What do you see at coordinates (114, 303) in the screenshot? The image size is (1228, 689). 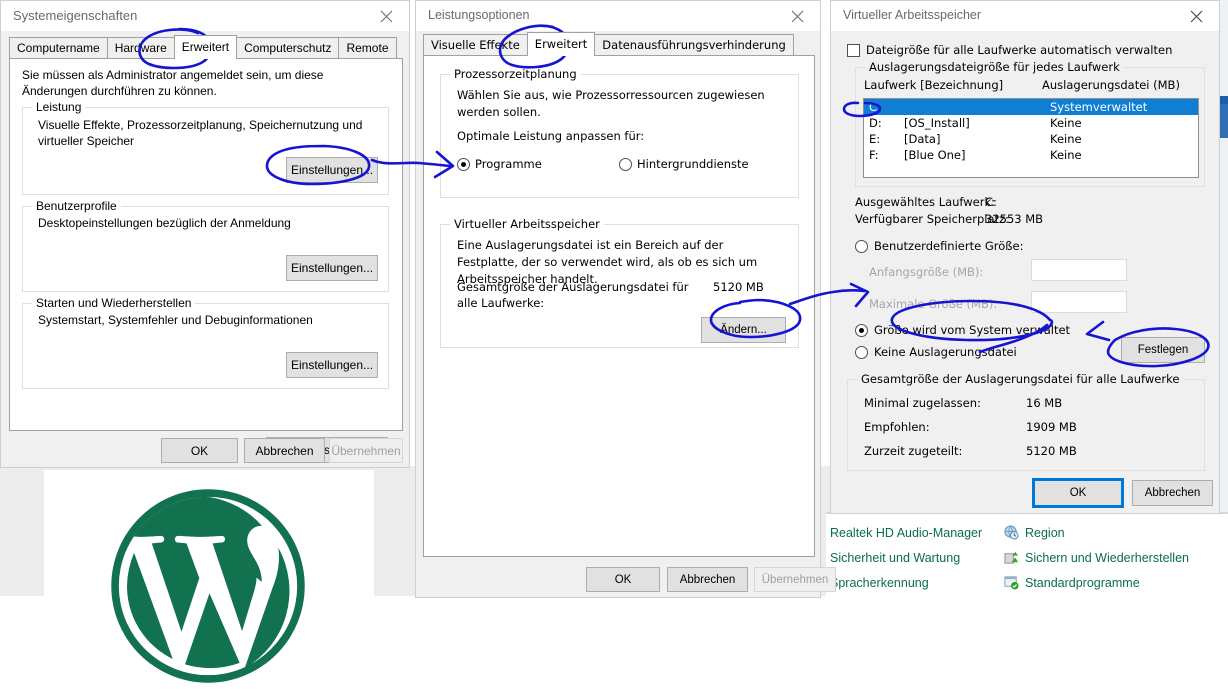 I see `group-starten-title: Starten und Wiederherstellen` at bounding box center [114, 303].